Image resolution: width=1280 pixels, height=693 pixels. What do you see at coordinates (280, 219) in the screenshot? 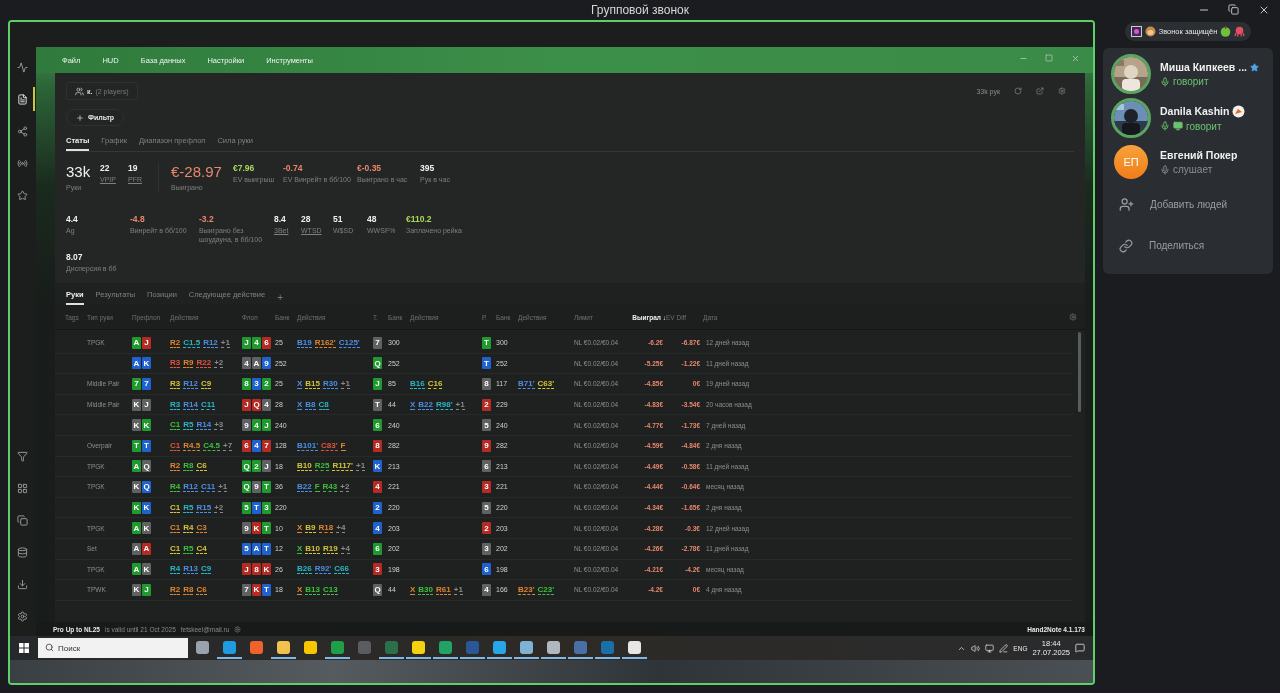
I see `stat-value: 8.4` at bounding box center [280, 219].